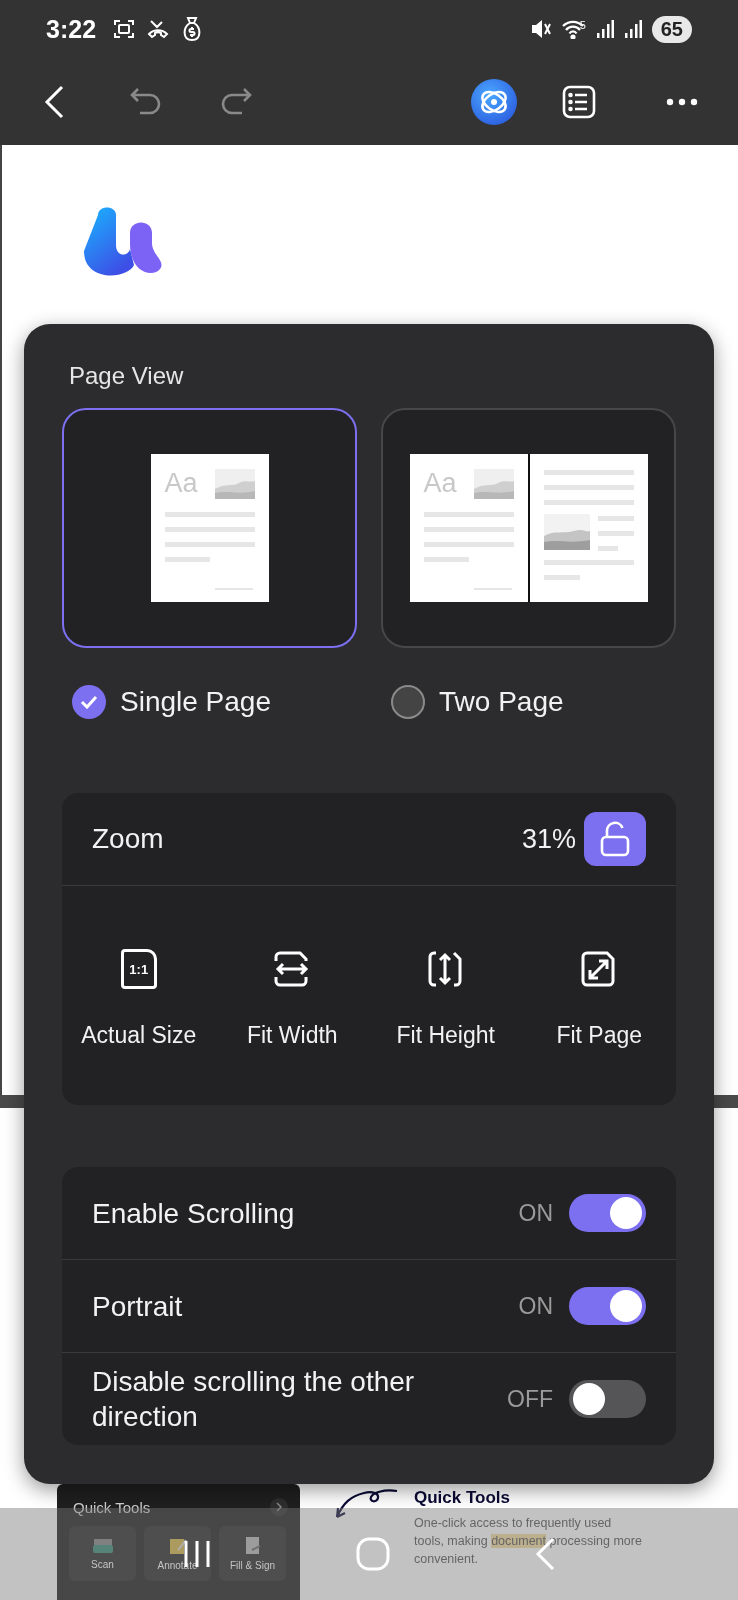 This screenshot has height=1600, width=738. Describe the element at coordinates (528, 702) in the screenshot. I see `layout-radio-button: Two Page` at that location.